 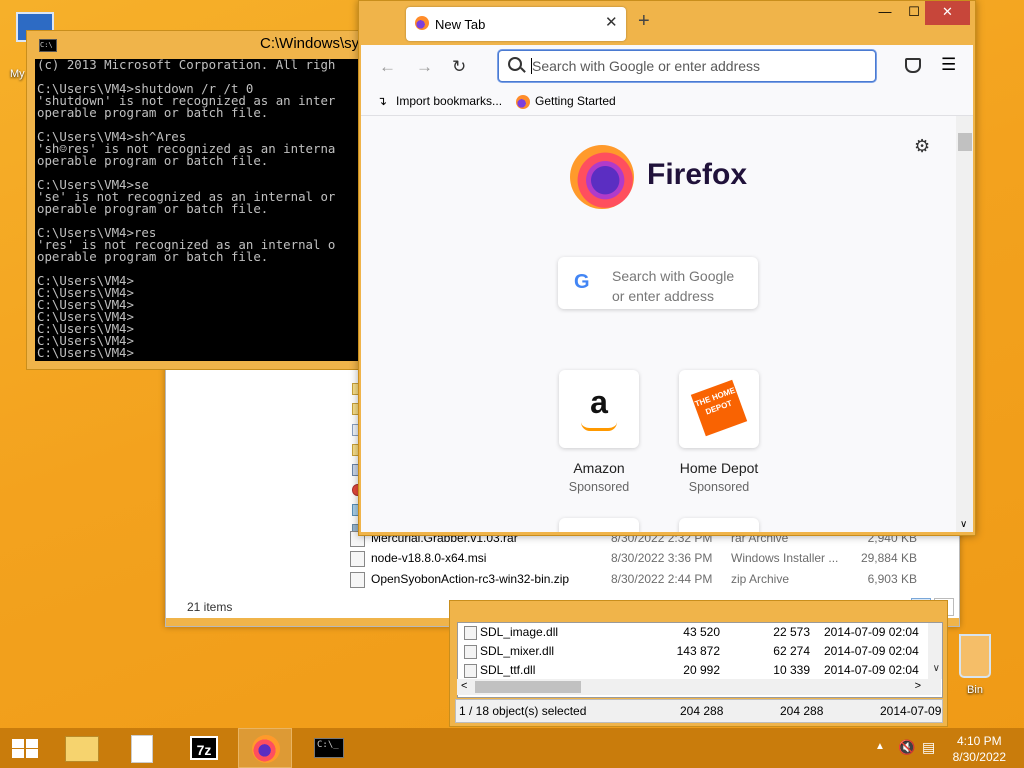 I want to click on horizontal-scrollbar: < >, so click(x=699, y=687).